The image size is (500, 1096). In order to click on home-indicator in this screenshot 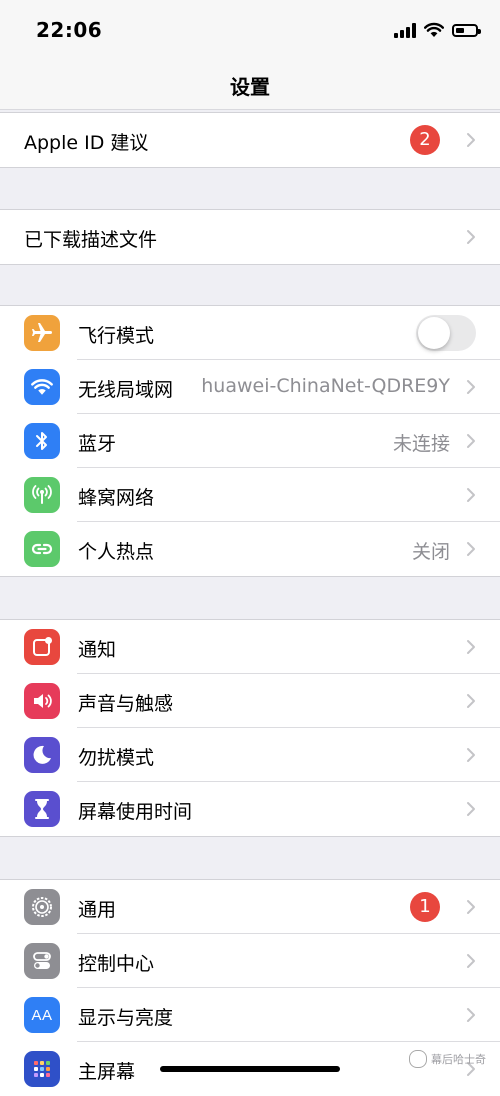, I will do `click(250, 1069)`.